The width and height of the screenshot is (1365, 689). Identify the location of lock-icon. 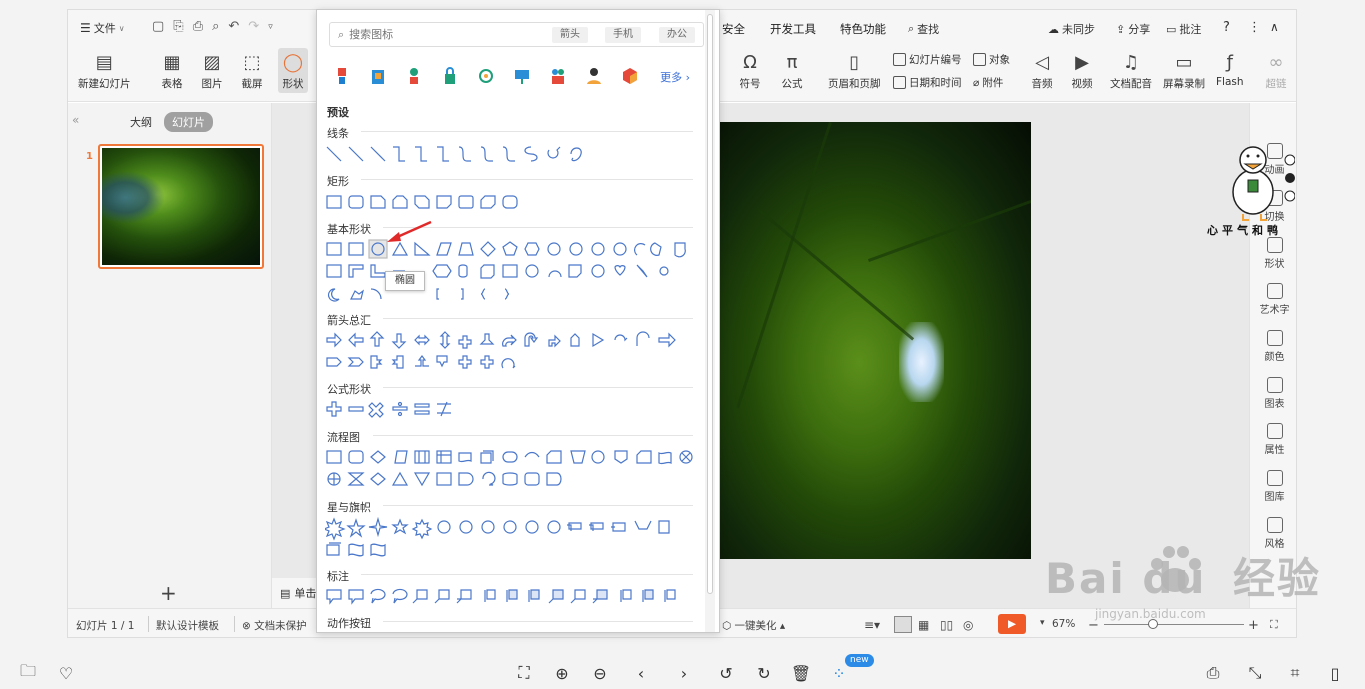
(450, 76).